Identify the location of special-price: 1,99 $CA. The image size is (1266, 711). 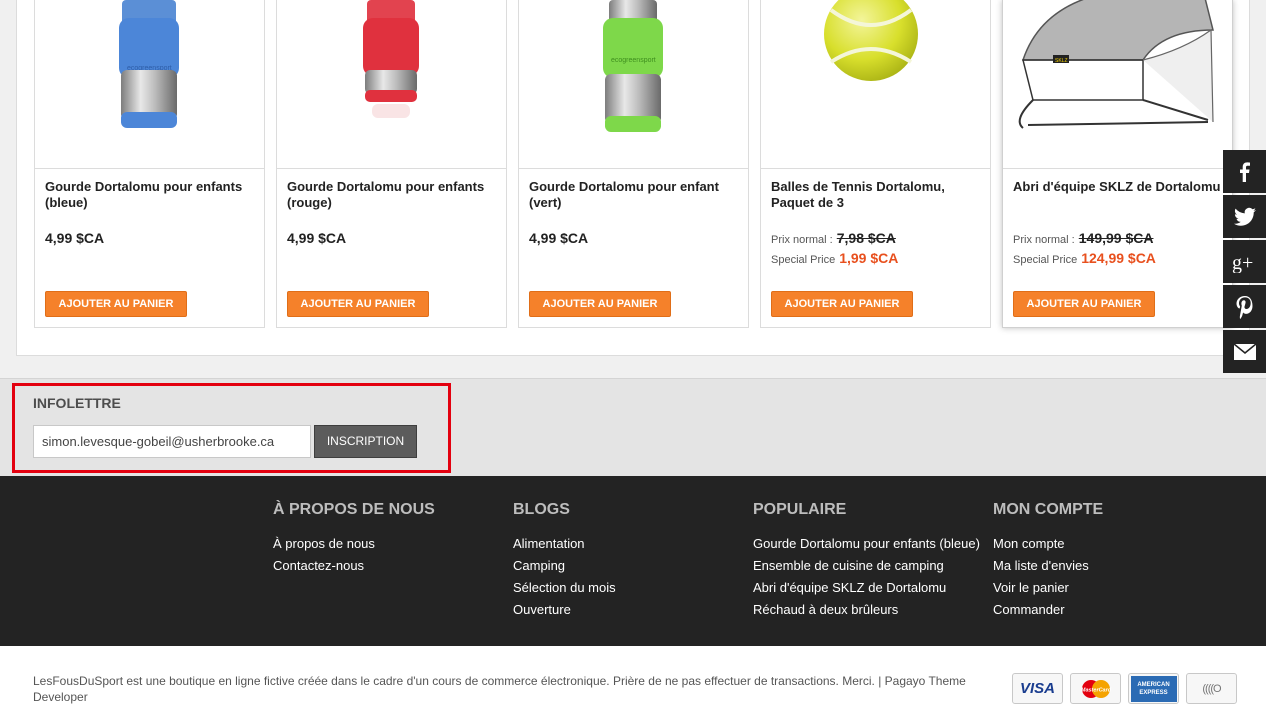
(869, 258).